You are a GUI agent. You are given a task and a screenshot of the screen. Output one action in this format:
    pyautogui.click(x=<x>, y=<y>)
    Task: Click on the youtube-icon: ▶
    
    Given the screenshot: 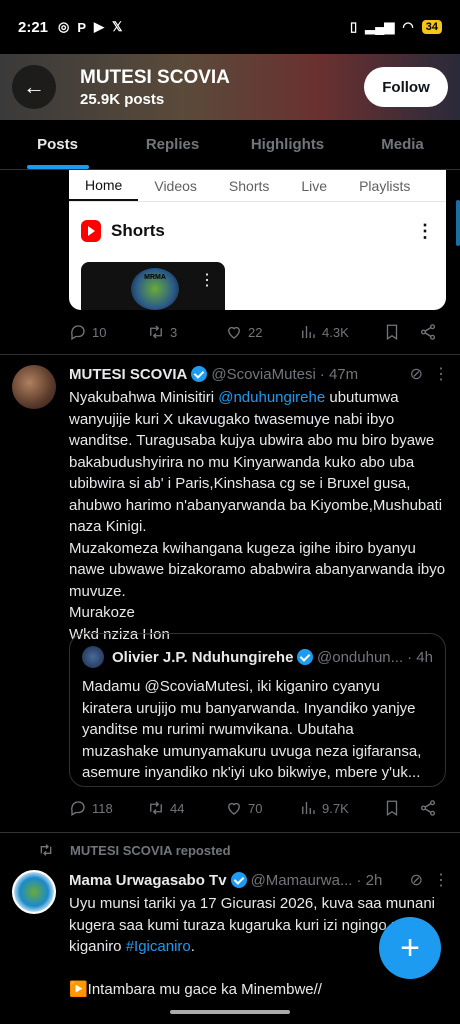 What is the action you would take?
    pyautogui.click(x=99, y=26)
    